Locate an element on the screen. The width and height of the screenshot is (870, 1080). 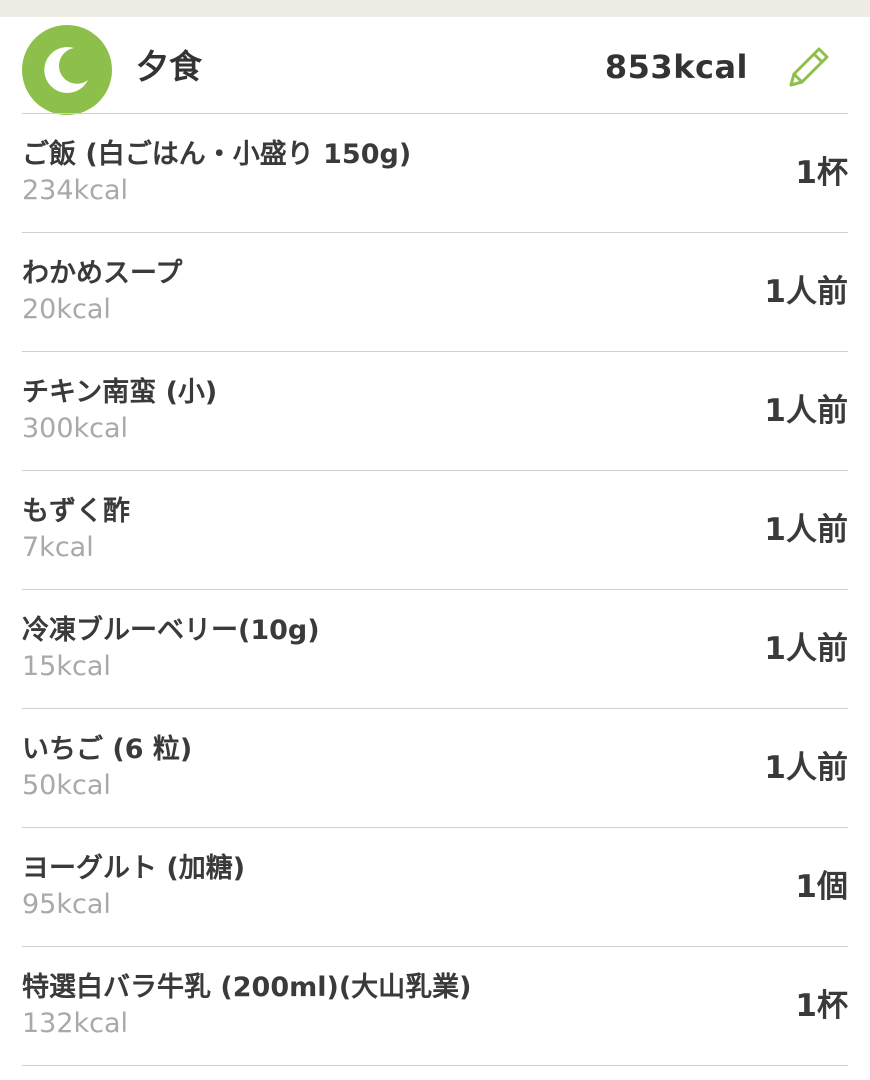
food-kcal: 20kcal is located at coordinates (66, 309).